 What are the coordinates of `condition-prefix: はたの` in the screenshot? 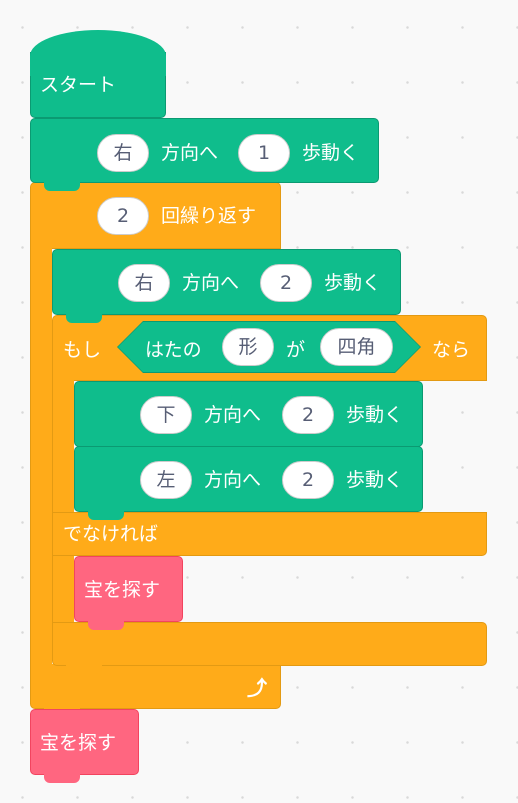 It's located at (173, 350).